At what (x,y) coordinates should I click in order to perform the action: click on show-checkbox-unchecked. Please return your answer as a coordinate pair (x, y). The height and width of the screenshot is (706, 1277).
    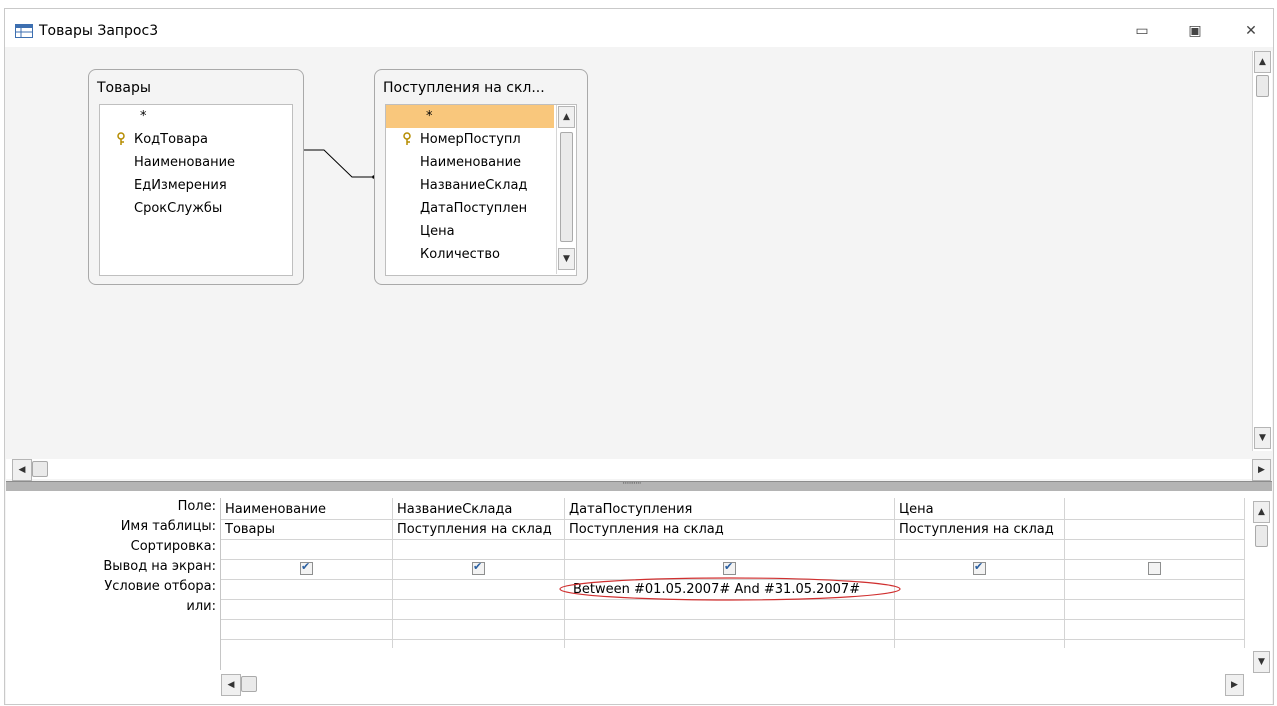
    Looking at the image, I should click on (1154, 568).